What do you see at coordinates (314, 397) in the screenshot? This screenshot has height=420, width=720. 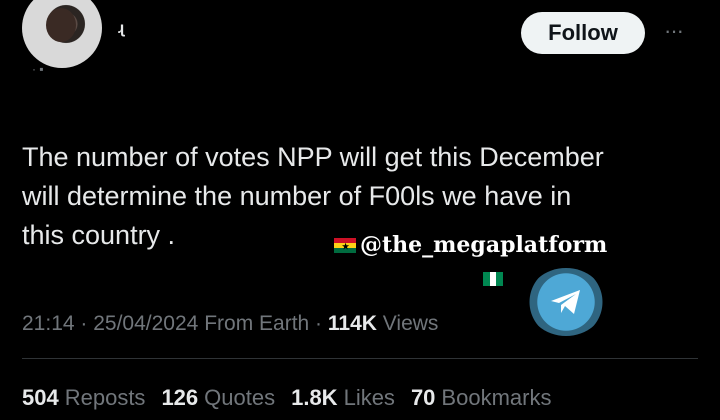 I see `likes-count: 1.8K` at bounding box center [314, 397].